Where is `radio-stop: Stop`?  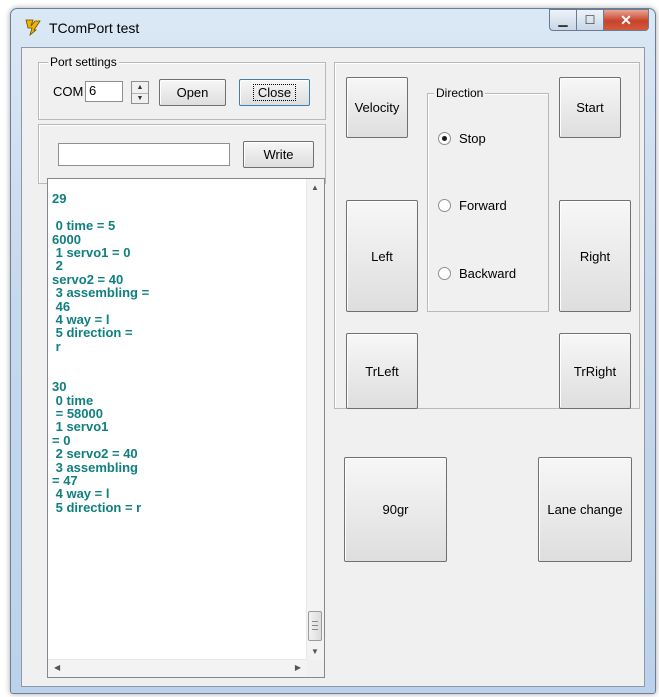 radio-stop: Stop is located at coordinates (462, 138).